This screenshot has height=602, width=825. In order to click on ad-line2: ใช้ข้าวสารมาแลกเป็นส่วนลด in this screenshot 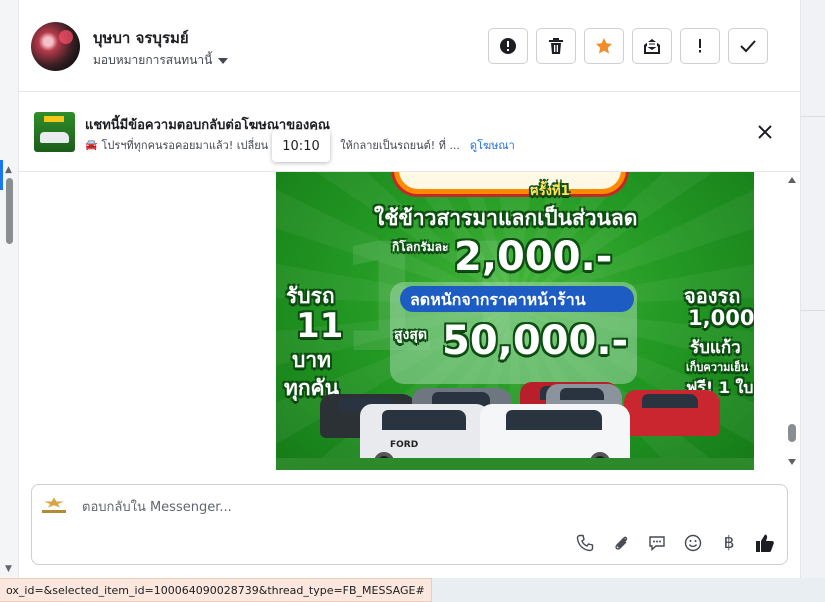, I will do `click(506, 218)`.